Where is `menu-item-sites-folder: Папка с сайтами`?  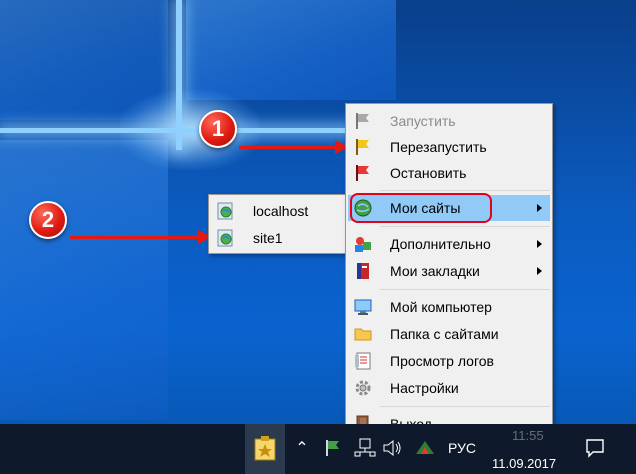
menu-item-sites-folder: Папка с сайтами is located at coordinates (449, 334).